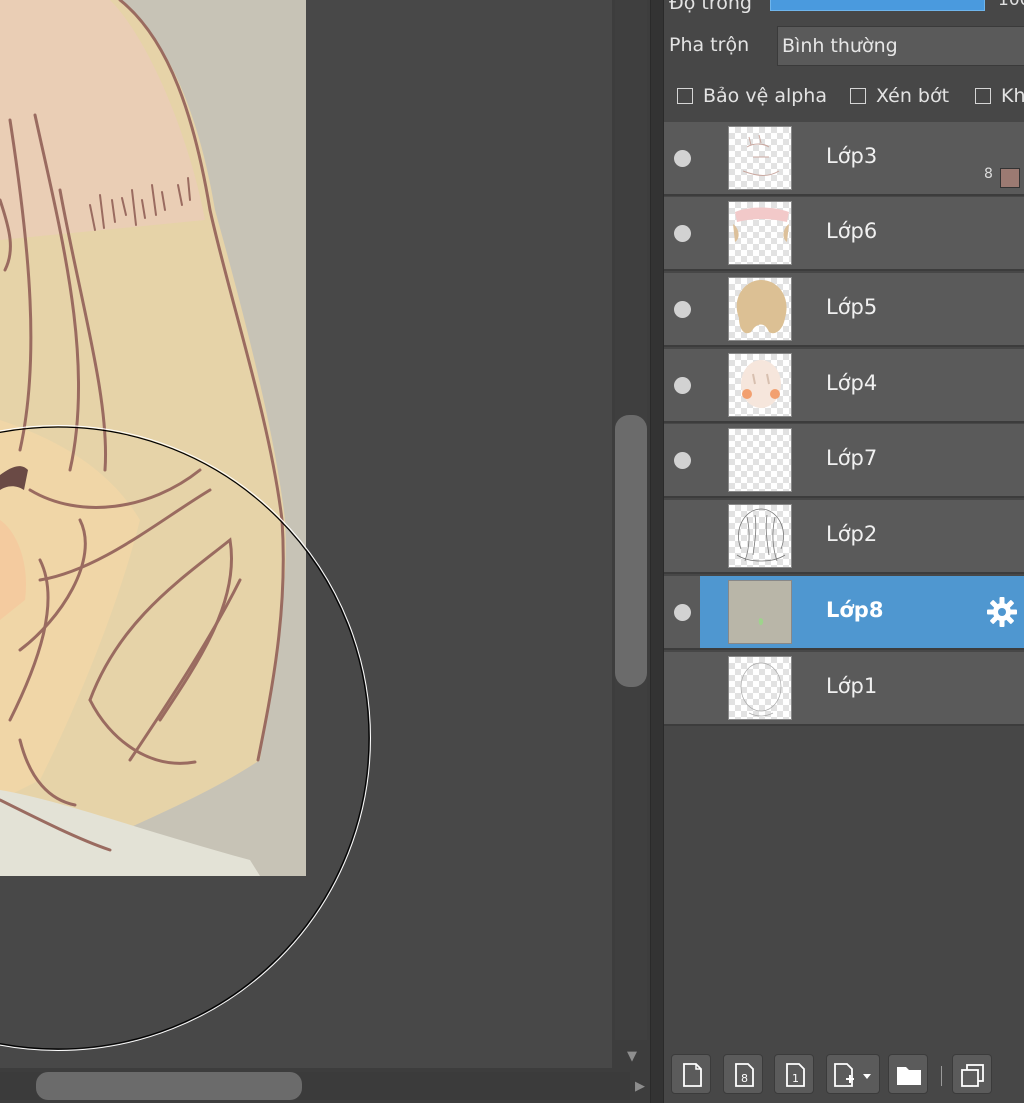 The width and height of the screenshot is (1024, 1103). I want to click on opacity-label: Độ trong, so click(710, 7).